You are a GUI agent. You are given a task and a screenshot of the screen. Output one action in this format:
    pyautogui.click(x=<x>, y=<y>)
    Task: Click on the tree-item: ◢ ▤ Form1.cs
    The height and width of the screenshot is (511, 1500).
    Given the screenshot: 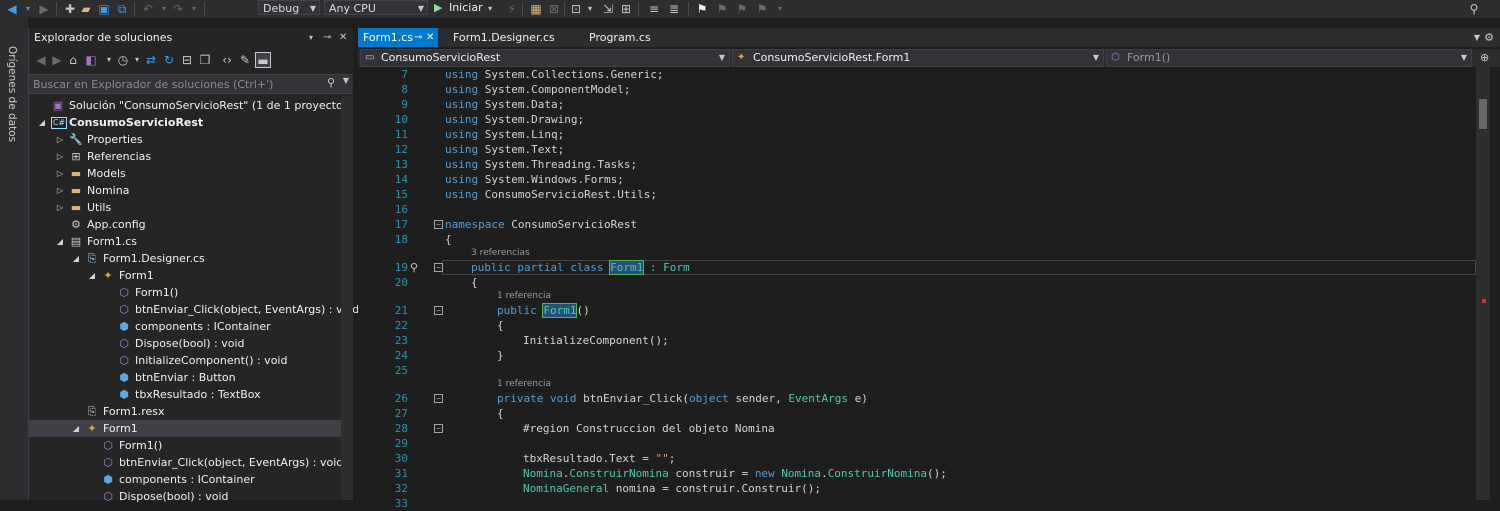 What is the action you would take?
    pyautogui.click(x=191, y=241)
    